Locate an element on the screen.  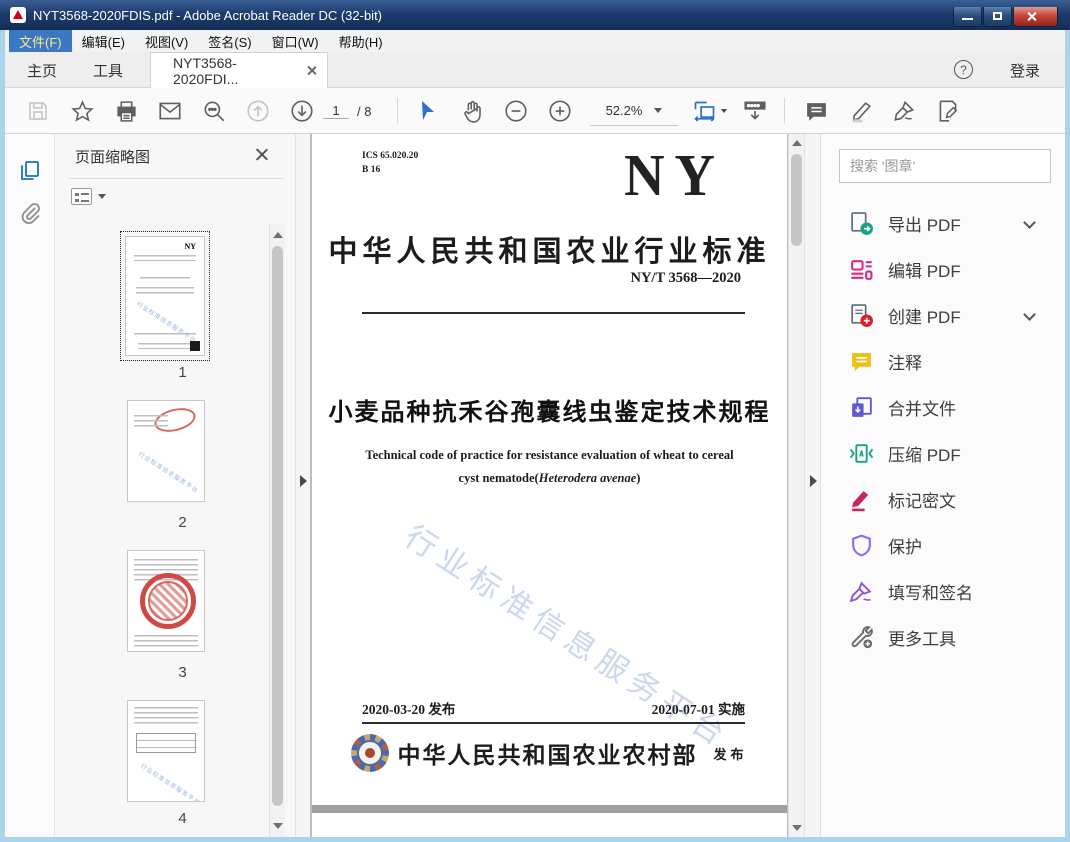
highlight-icon is located at coordinates (861, 111).